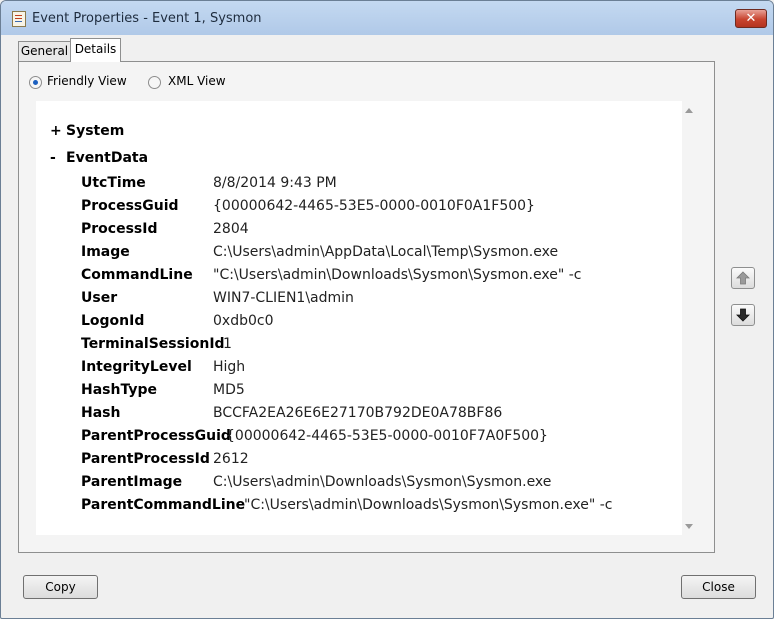 The image size is (774, 619). What do you see at coordinates (132, 482) in the screenshot?
I see `field-name: ParentImage` at bounding box center [132, 482].